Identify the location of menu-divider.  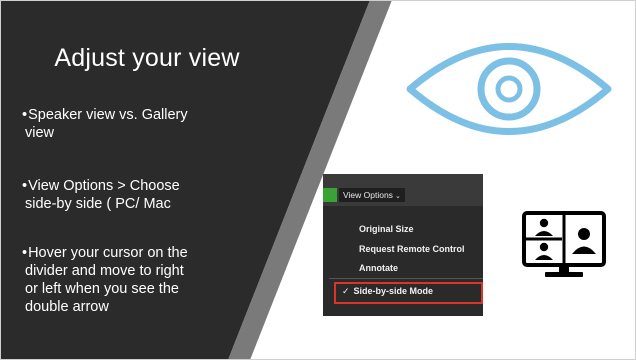
(406, 278).